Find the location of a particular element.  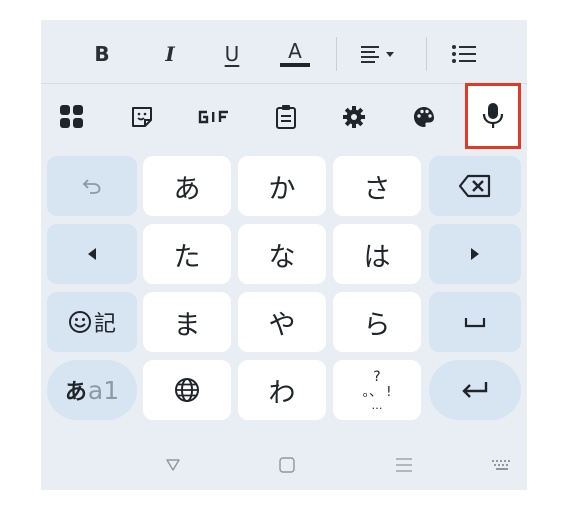

enter-icon is located at coordinates (475, 390).